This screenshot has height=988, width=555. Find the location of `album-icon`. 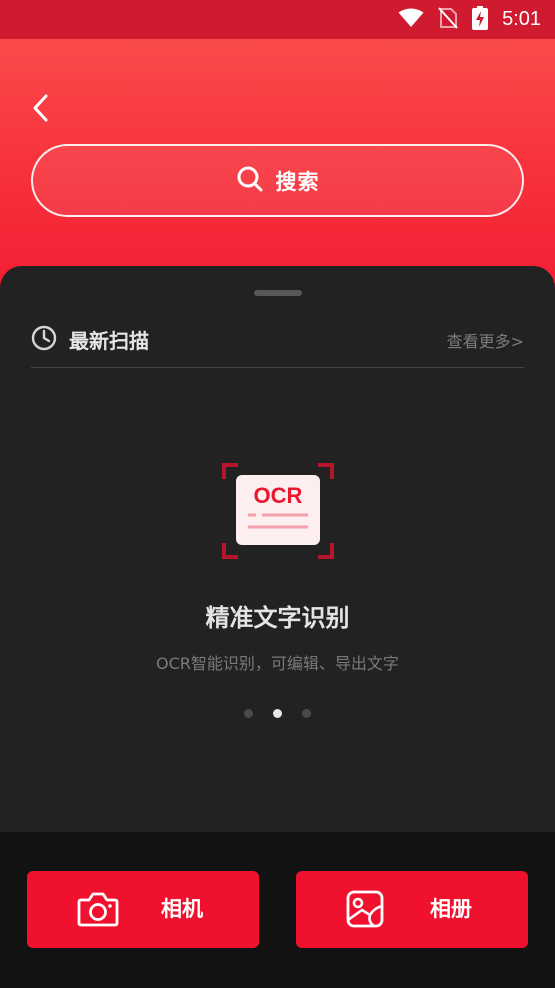

album-icon is located at coordinates (365, 911).